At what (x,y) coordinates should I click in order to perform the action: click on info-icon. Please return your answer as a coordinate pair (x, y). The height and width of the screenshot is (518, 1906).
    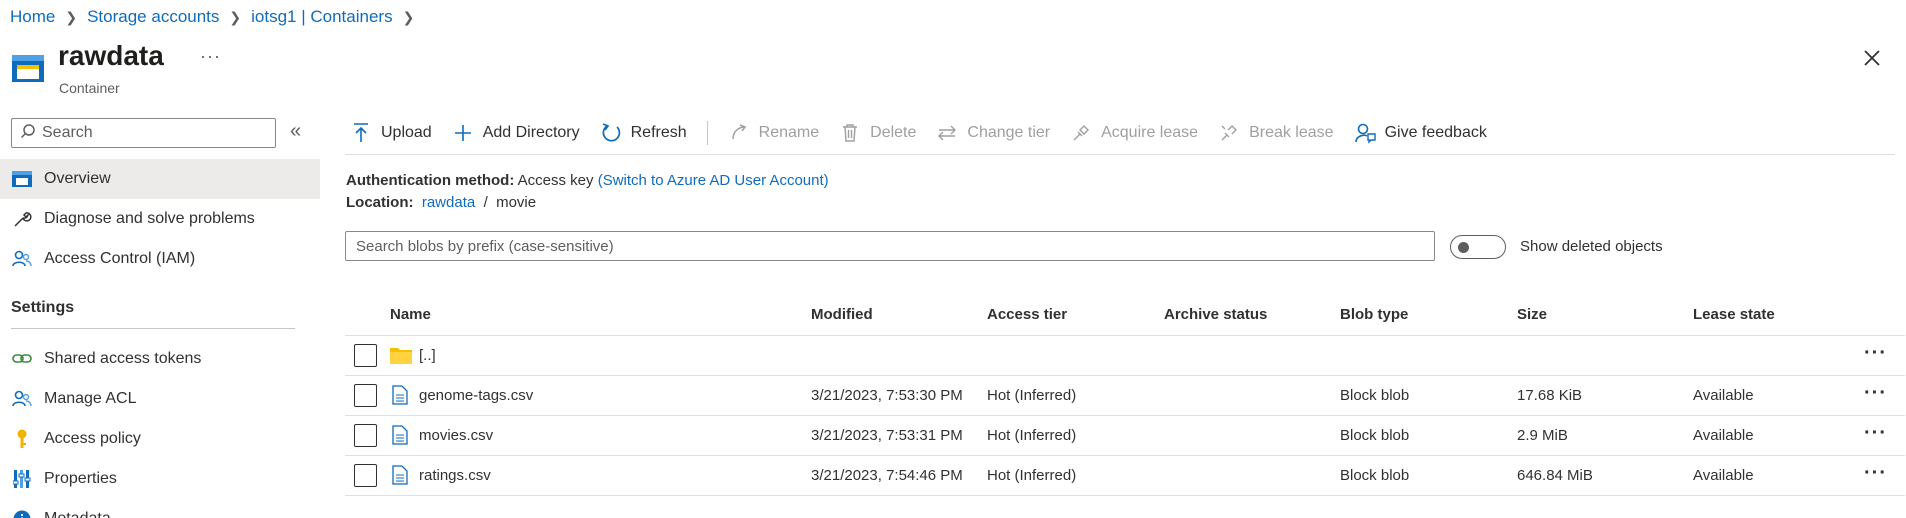
    Looking at the image, I should click on (22, 513).